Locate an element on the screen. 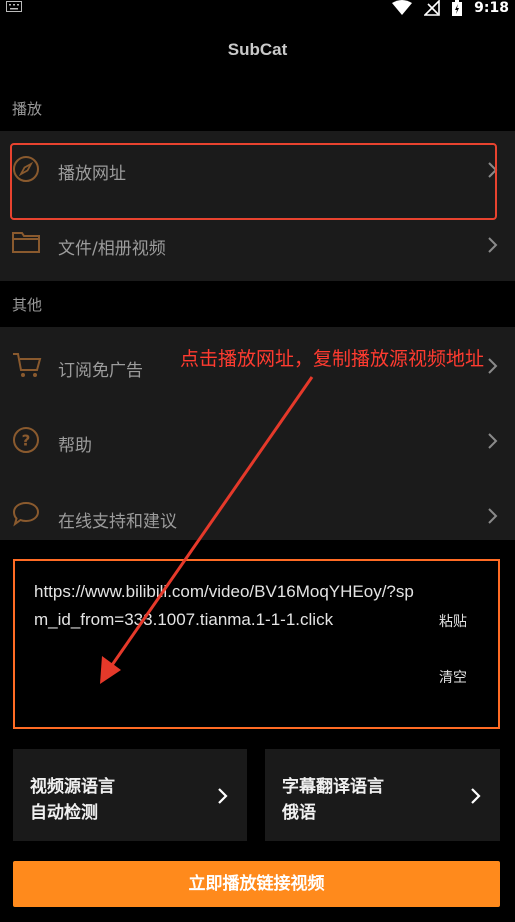 This screenshot has width=515, height=922. source-language-card: 视频源语言 自动检测 is located at coordinates (130, 795).